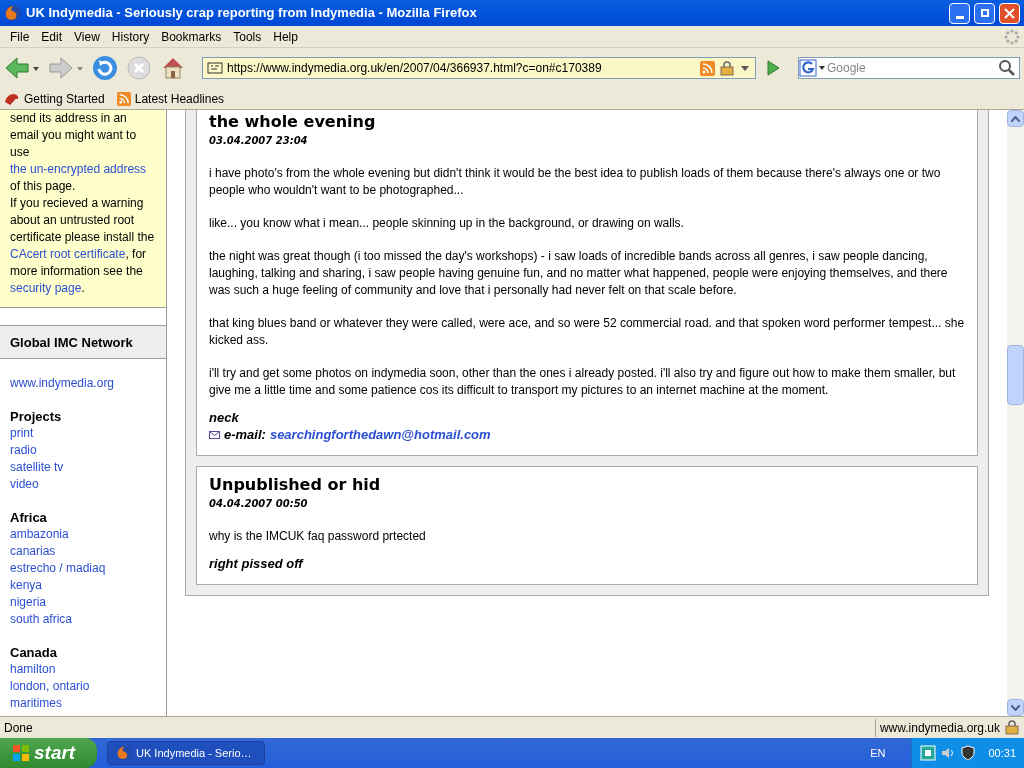 Image resolution: width=1024 pixels, height=768 pixels. What do you see at coordinates (878, 753) in the screenshot?
I see `language-indicator: EN` at bounding box center [878, 753].